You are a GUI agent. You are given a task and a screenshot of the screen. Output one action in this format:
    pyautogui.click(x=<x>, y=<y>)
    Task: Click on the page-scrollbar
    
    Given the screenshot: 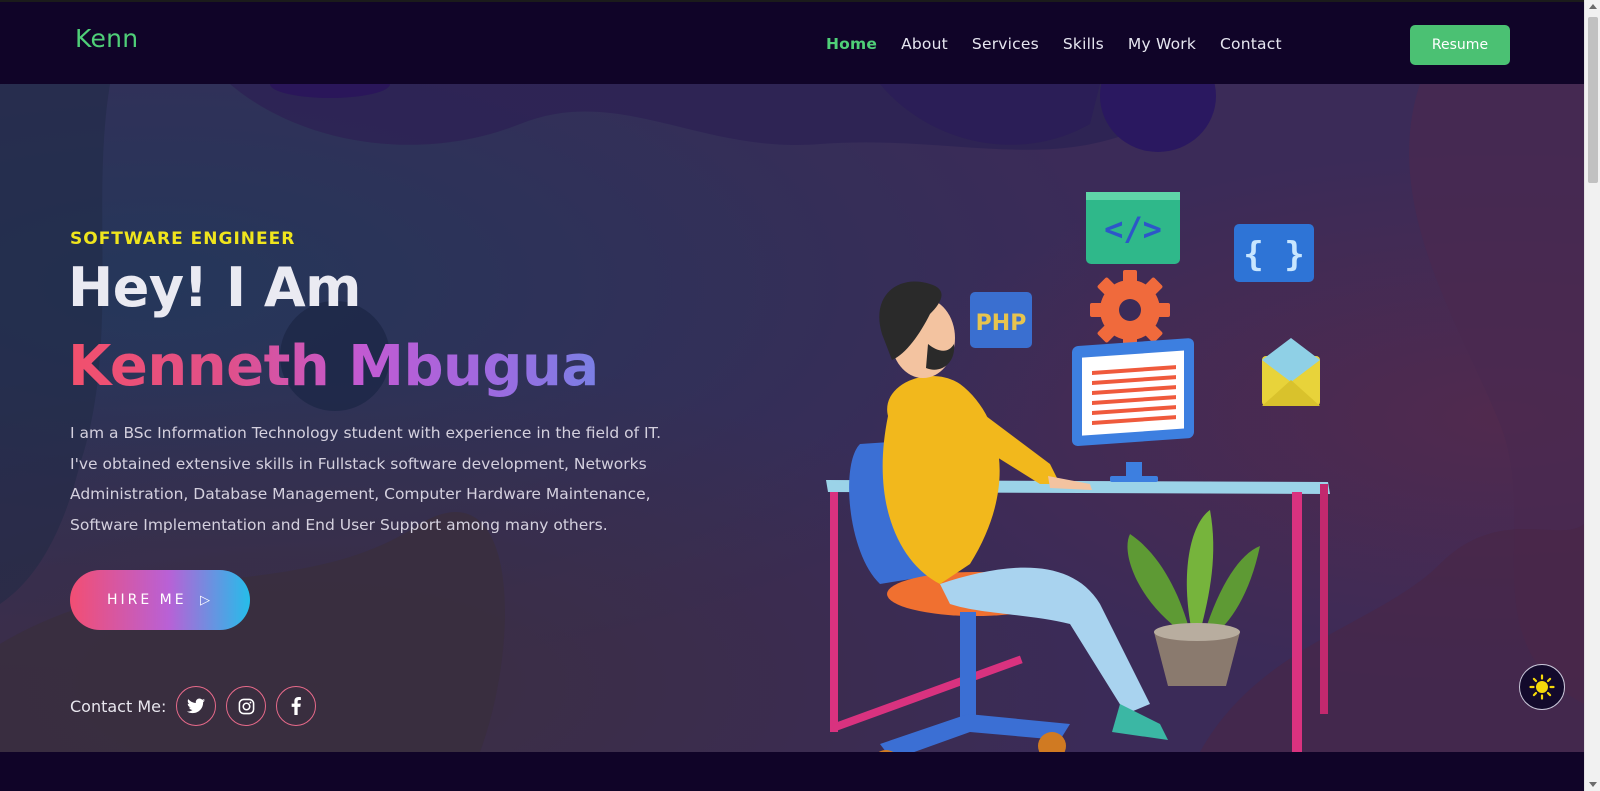 What is the action you would take?
    pyautogui.click(x=1592, y=395)
    